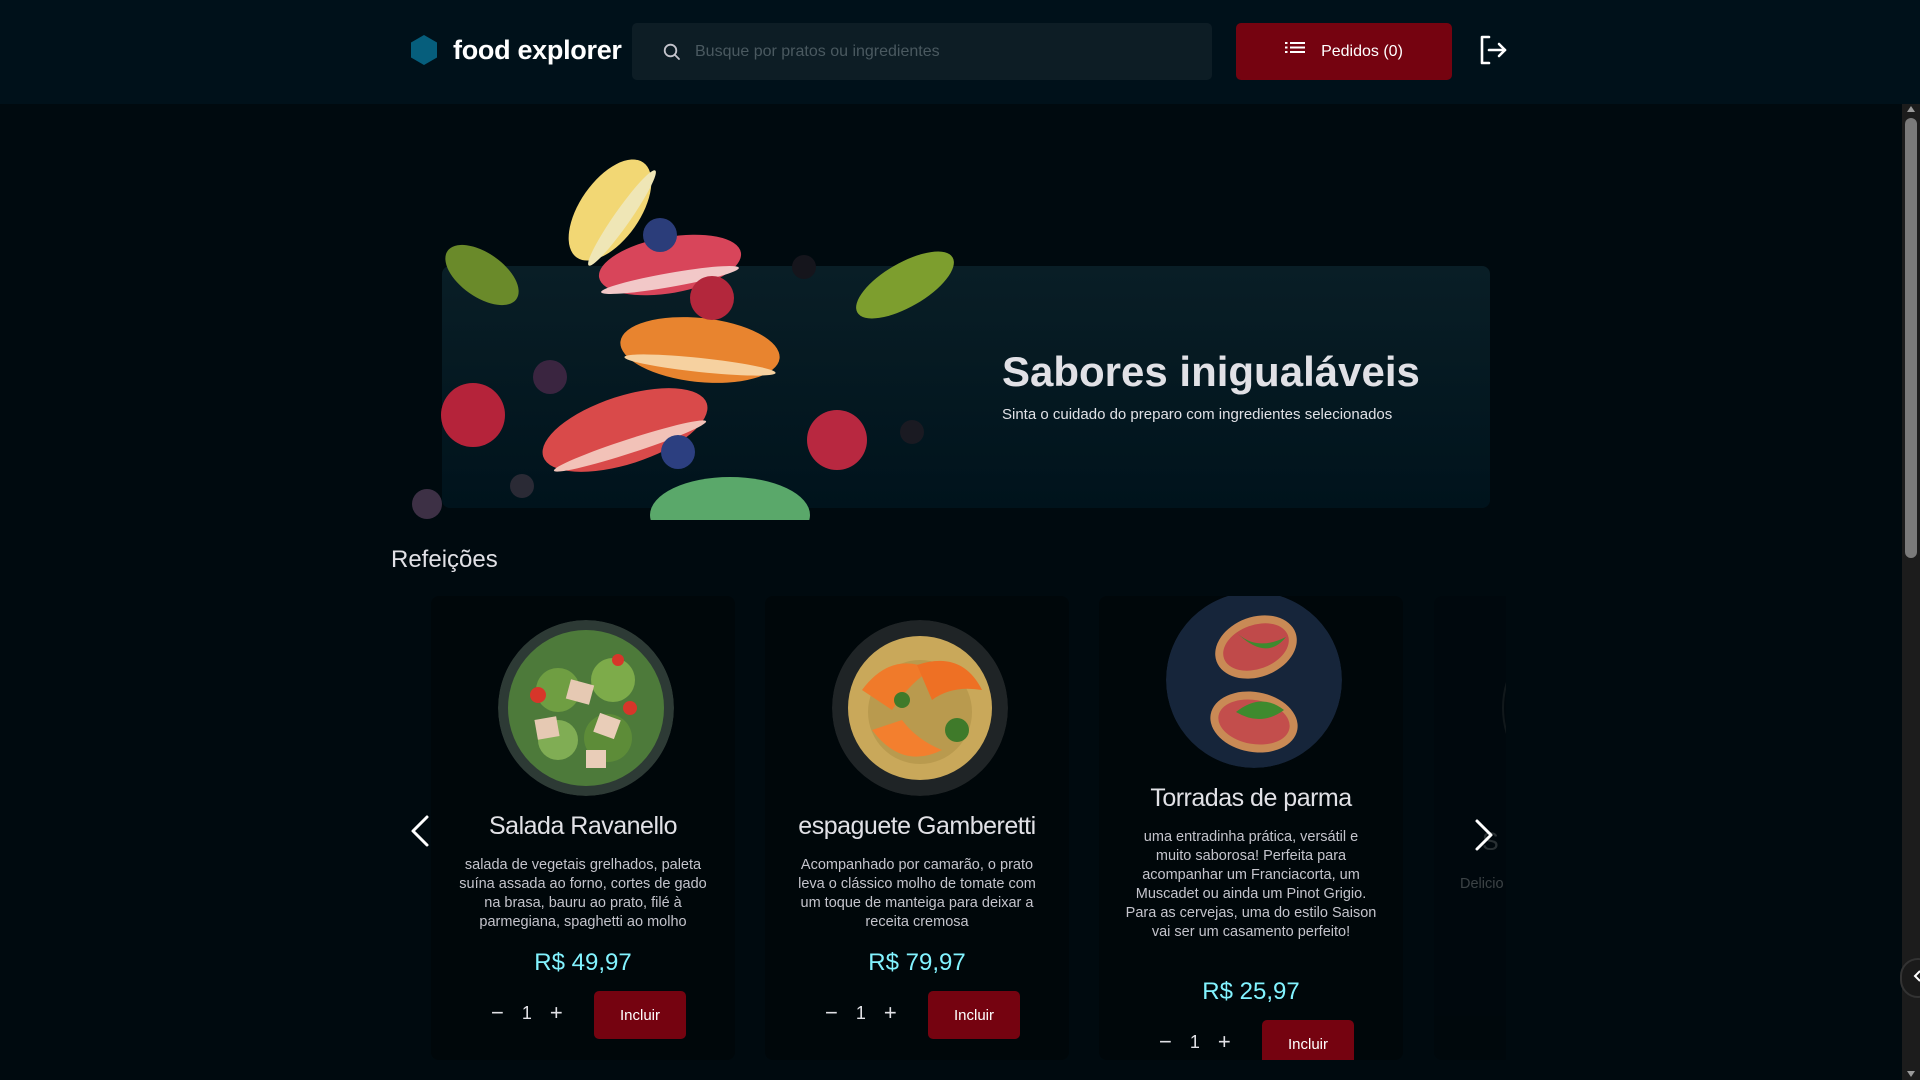  I want to click on dish-name: espaguete Gamberetti, so click(917, 826).